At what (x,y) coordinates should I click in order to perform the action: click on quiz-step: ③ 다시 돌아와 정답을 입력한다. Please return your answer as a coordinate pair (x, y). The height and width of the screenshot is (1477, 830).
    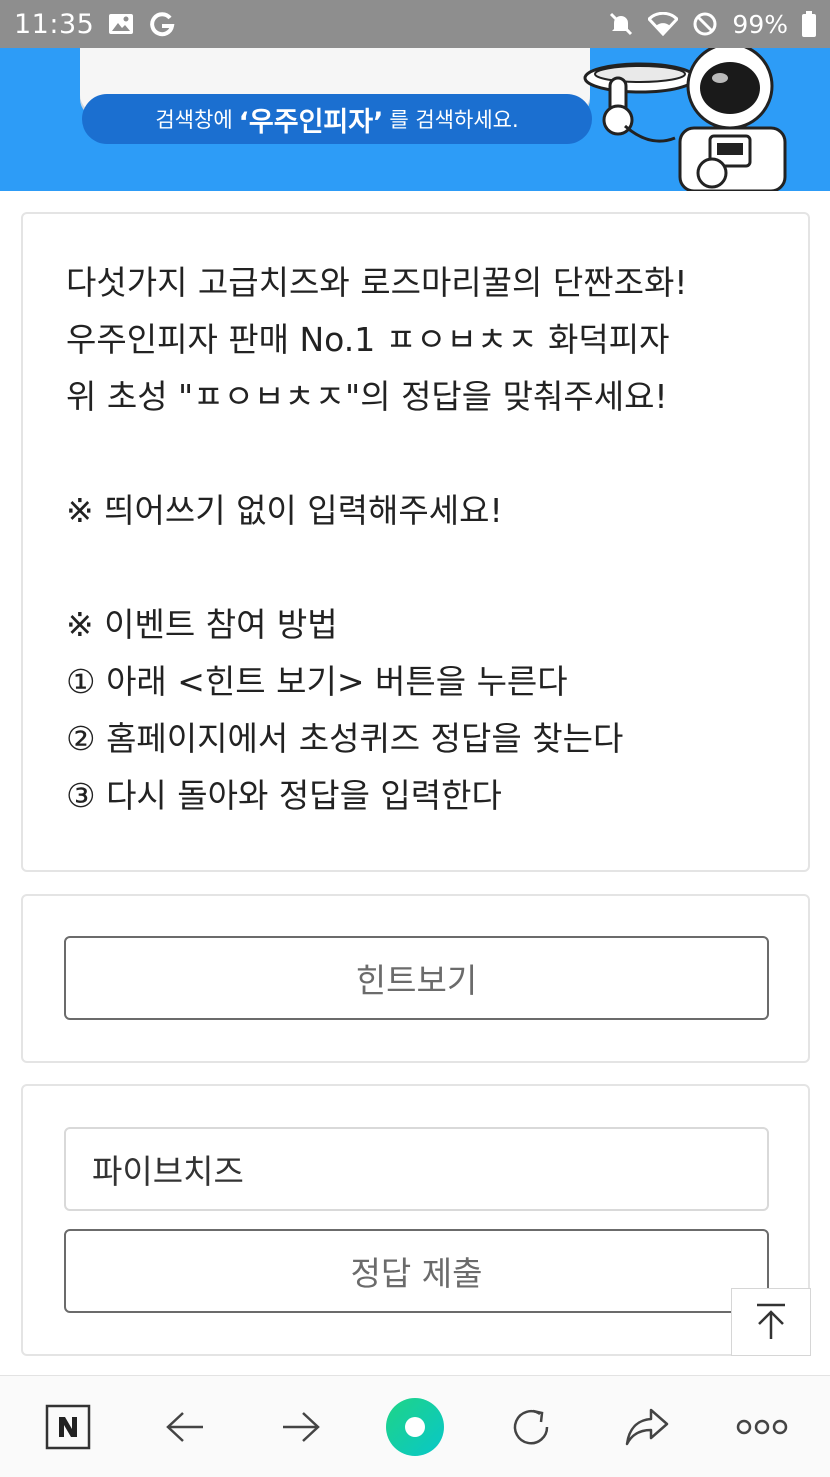
    Looking at the image, I should click on (284, 795).